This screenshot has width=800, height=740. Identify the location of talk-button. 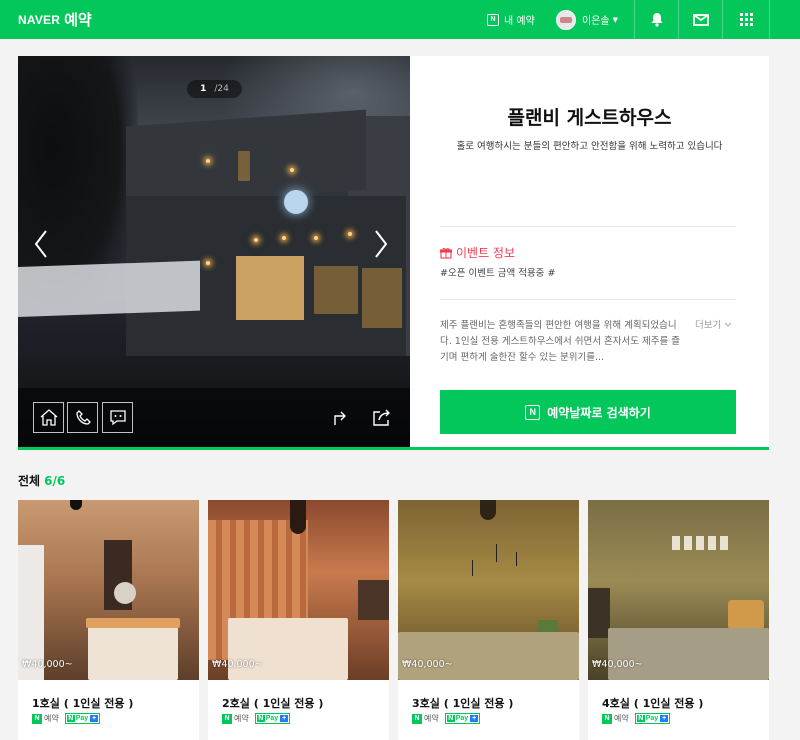
(117, 417).